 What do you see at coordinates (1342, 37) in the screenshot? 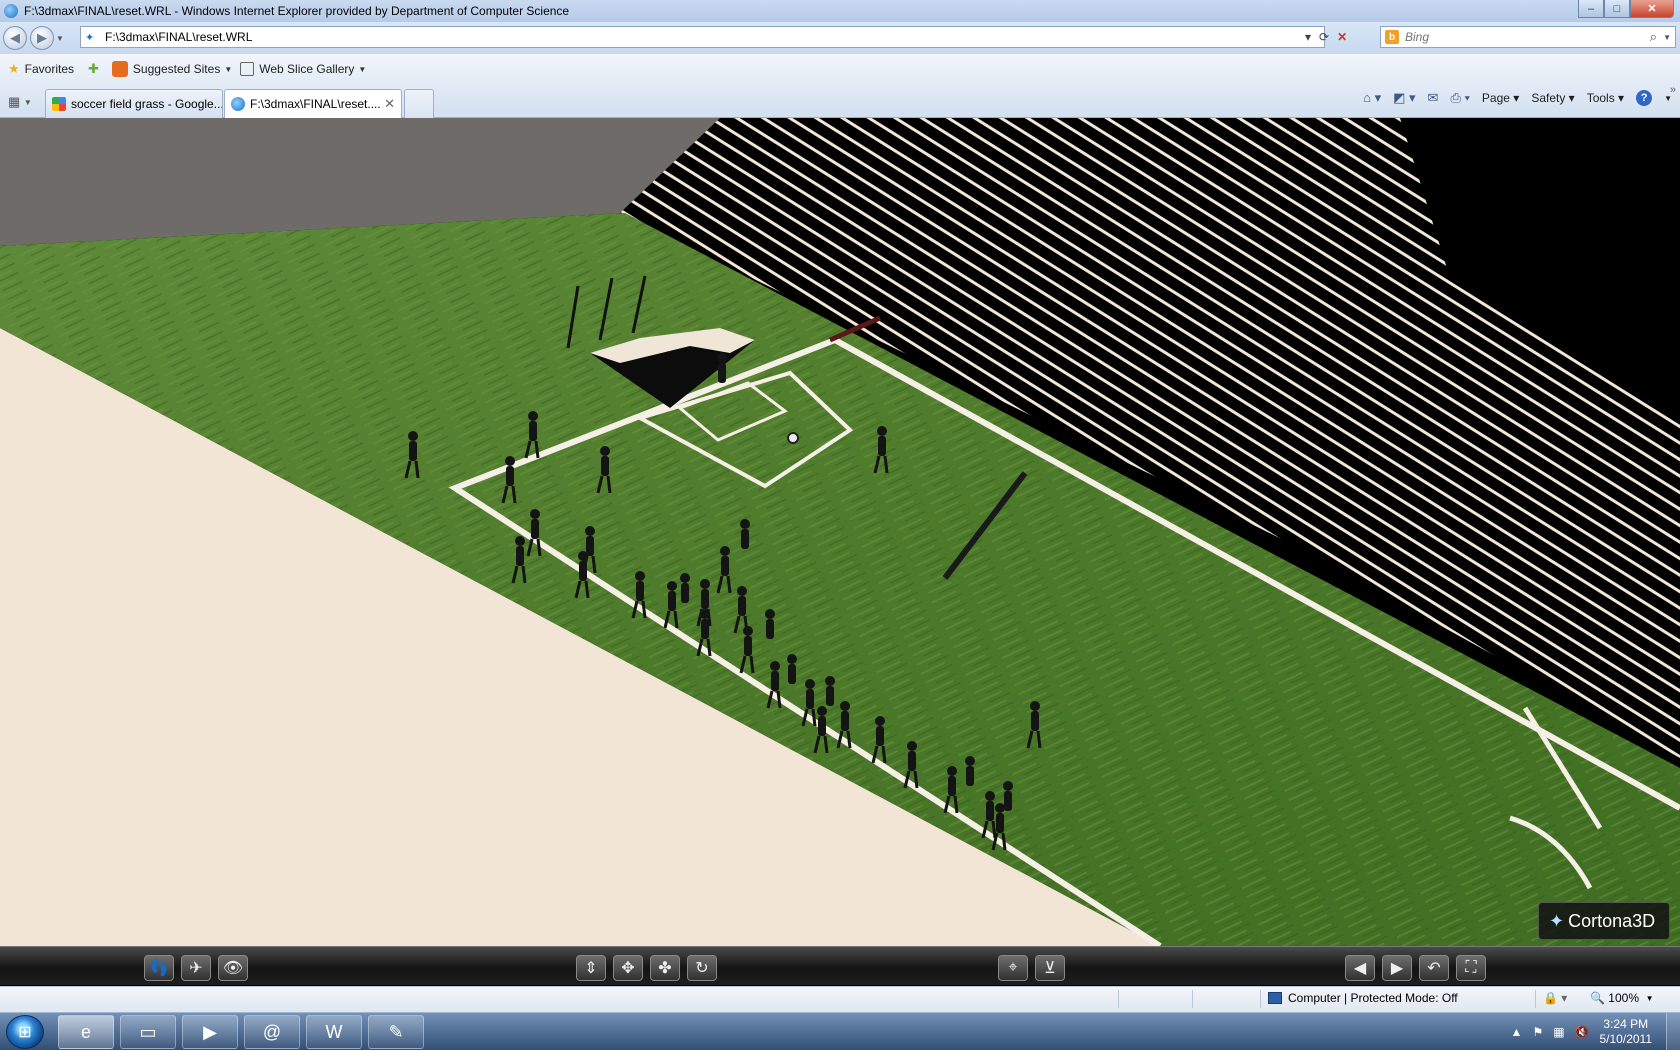
I see `stop-icon: ✕` at bounding box center [1342, 37].